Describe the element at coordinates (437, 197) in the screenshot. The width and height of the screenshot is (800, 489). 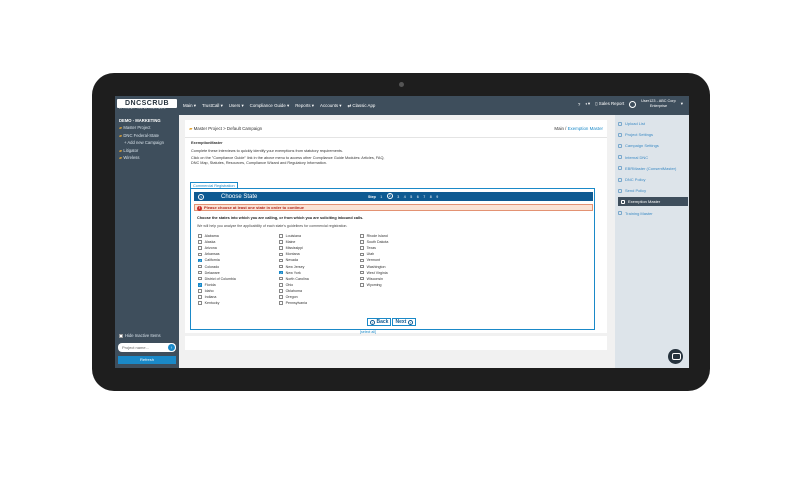
I see `step-9: 9` at that location.